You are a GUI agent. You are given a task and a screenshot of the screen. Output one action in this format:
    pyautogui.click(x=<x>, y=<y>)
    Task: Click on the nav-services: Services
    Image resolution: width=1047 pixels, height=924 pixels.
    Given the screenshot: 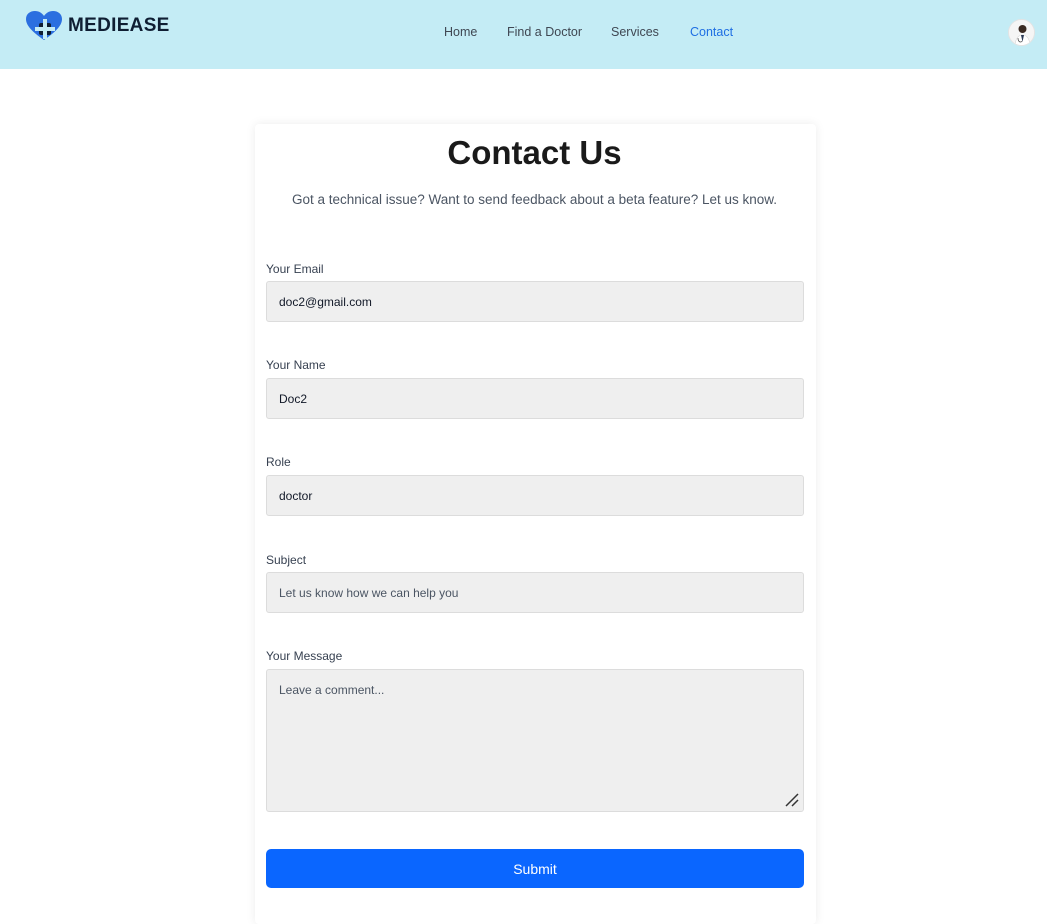 What is the action you would take?
    pyautogui.click(x=635, y=32)
    